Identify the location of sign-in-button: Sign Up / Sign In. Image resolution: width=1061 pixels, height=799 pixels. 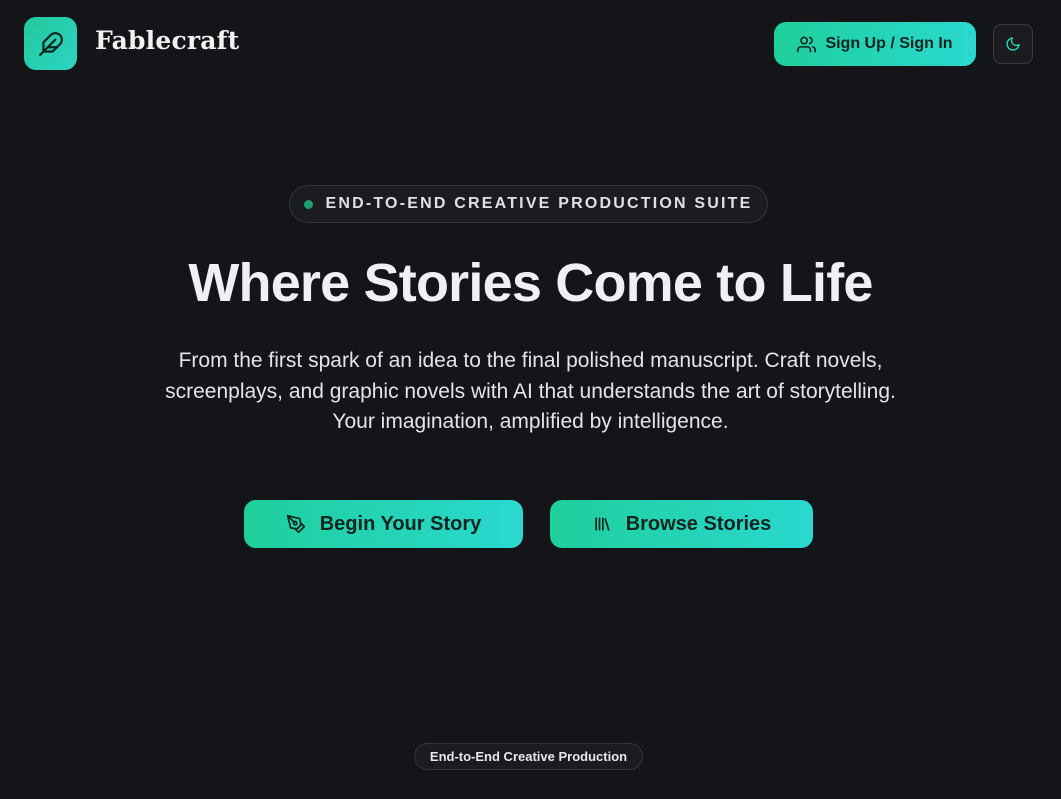
(875, 44).